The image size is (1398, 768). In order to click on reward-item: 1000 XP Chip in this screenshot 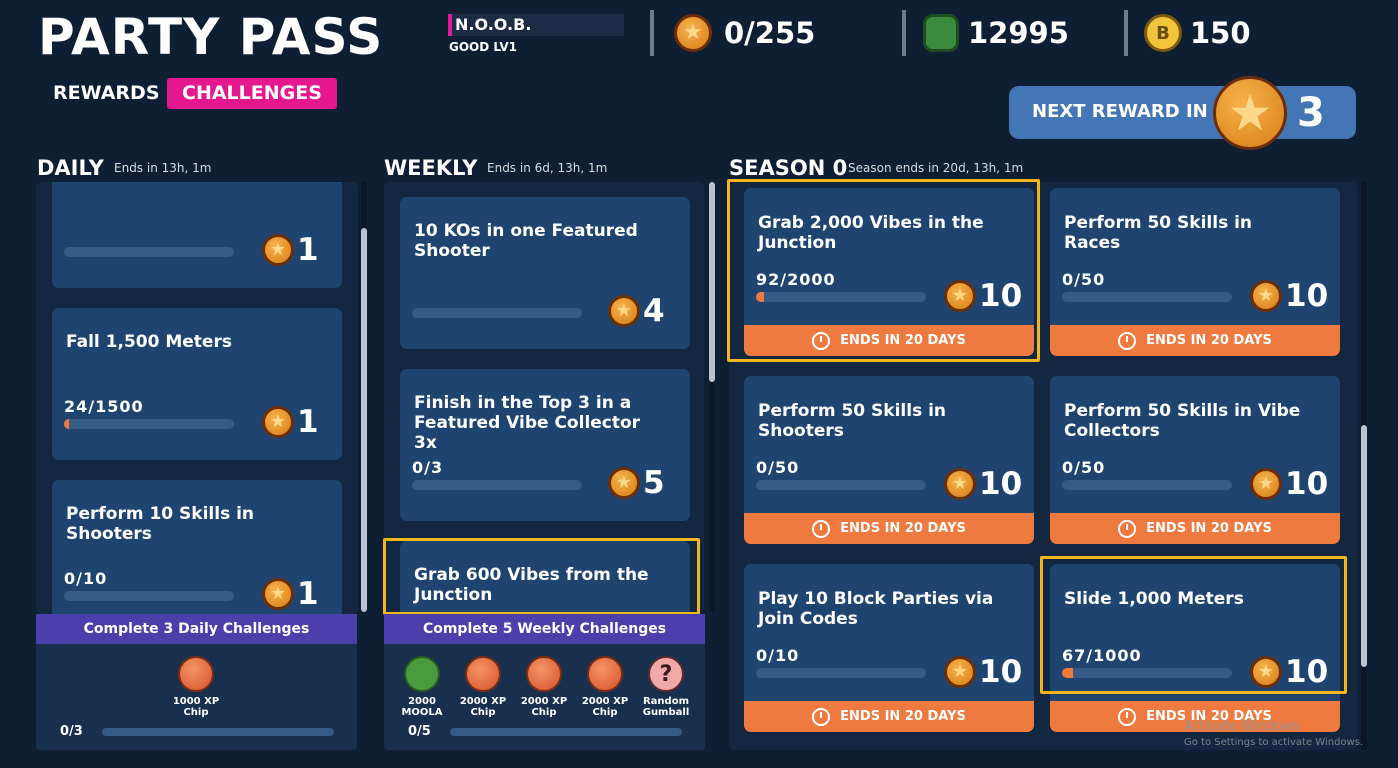, I will do `click(196, 687)`.